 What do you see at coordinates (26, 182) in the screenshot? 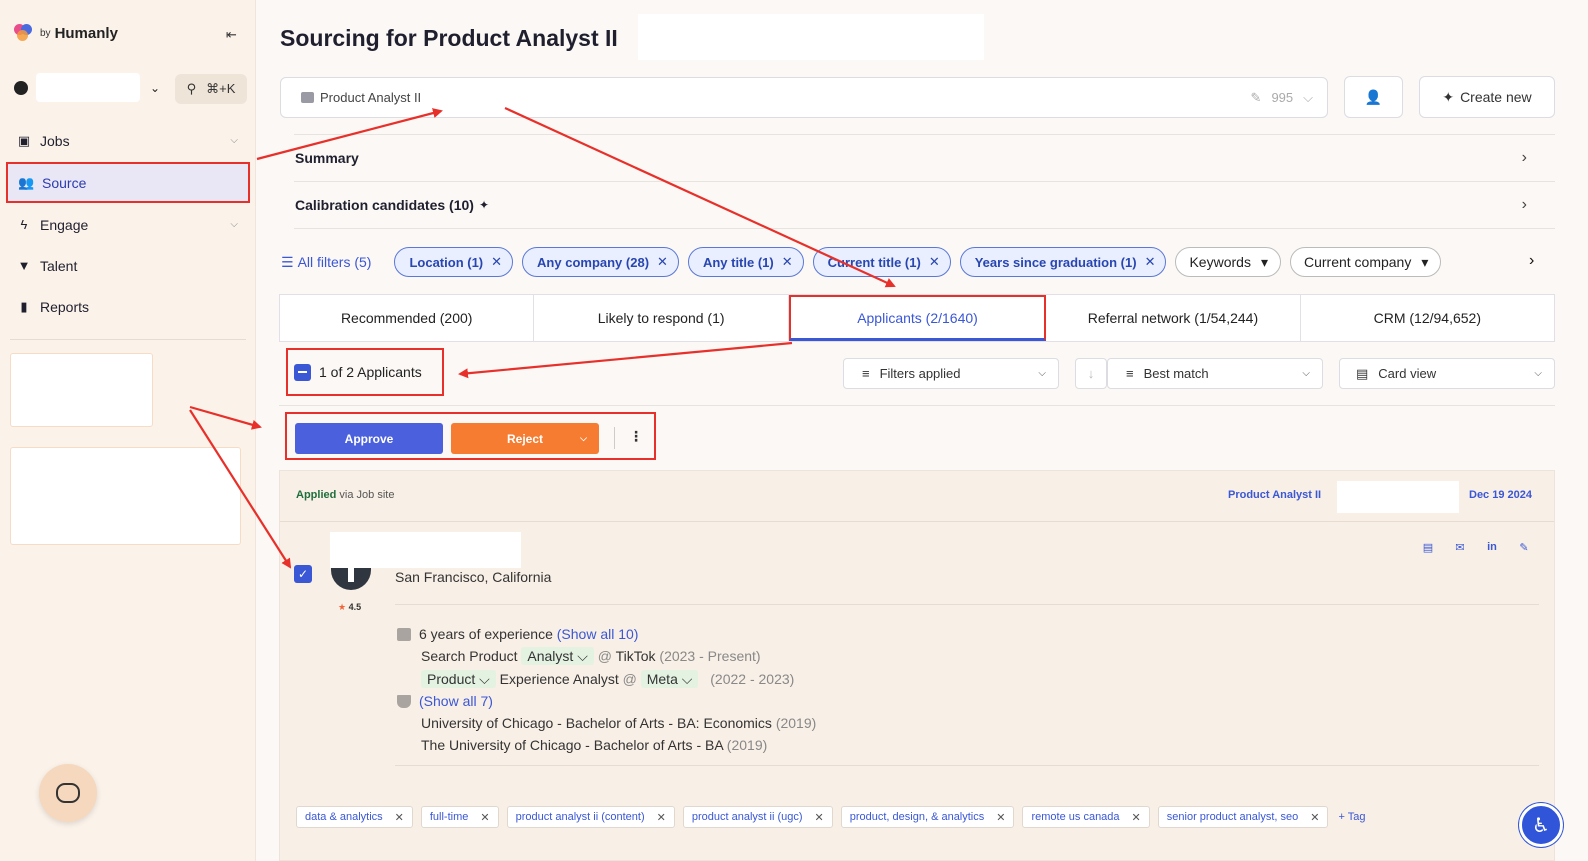
I see `users-icon: 👥` at bounding box center [26, 182].